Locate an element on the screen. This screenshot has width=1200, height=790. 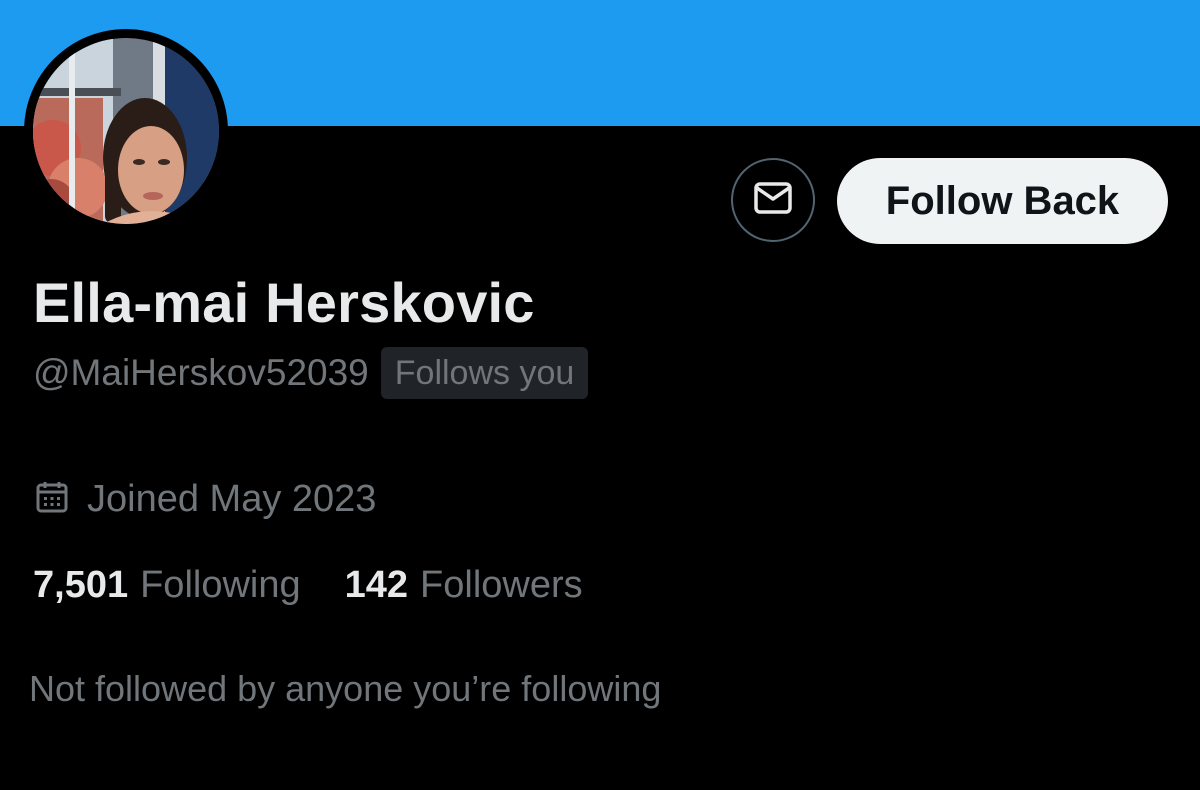
following-link: 7,501 Following is located at coordinates (167, 585).